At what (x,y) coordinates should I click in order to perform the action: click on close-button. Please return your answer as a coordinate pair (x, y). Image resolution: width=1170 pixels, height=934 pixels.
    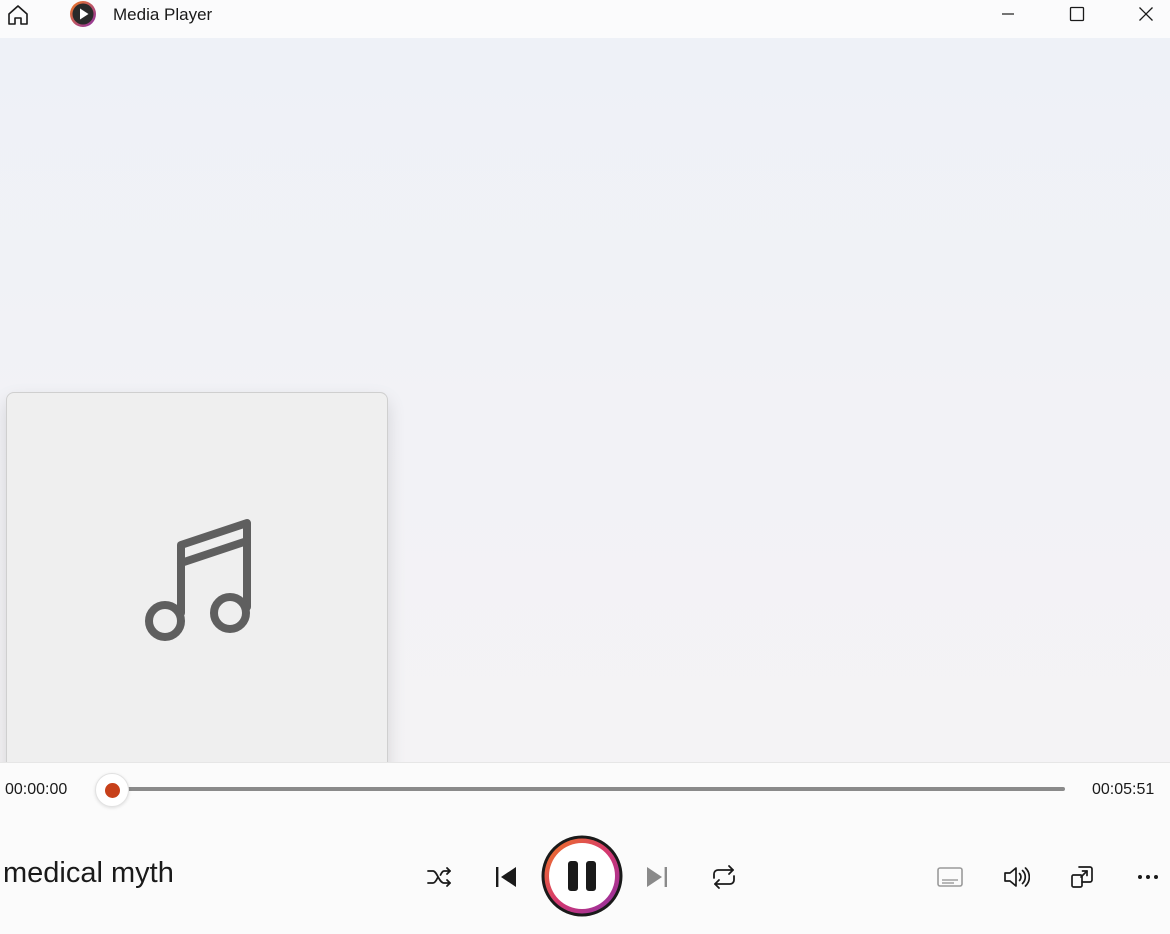
    Looking at the image, I should click on (1146, 14).